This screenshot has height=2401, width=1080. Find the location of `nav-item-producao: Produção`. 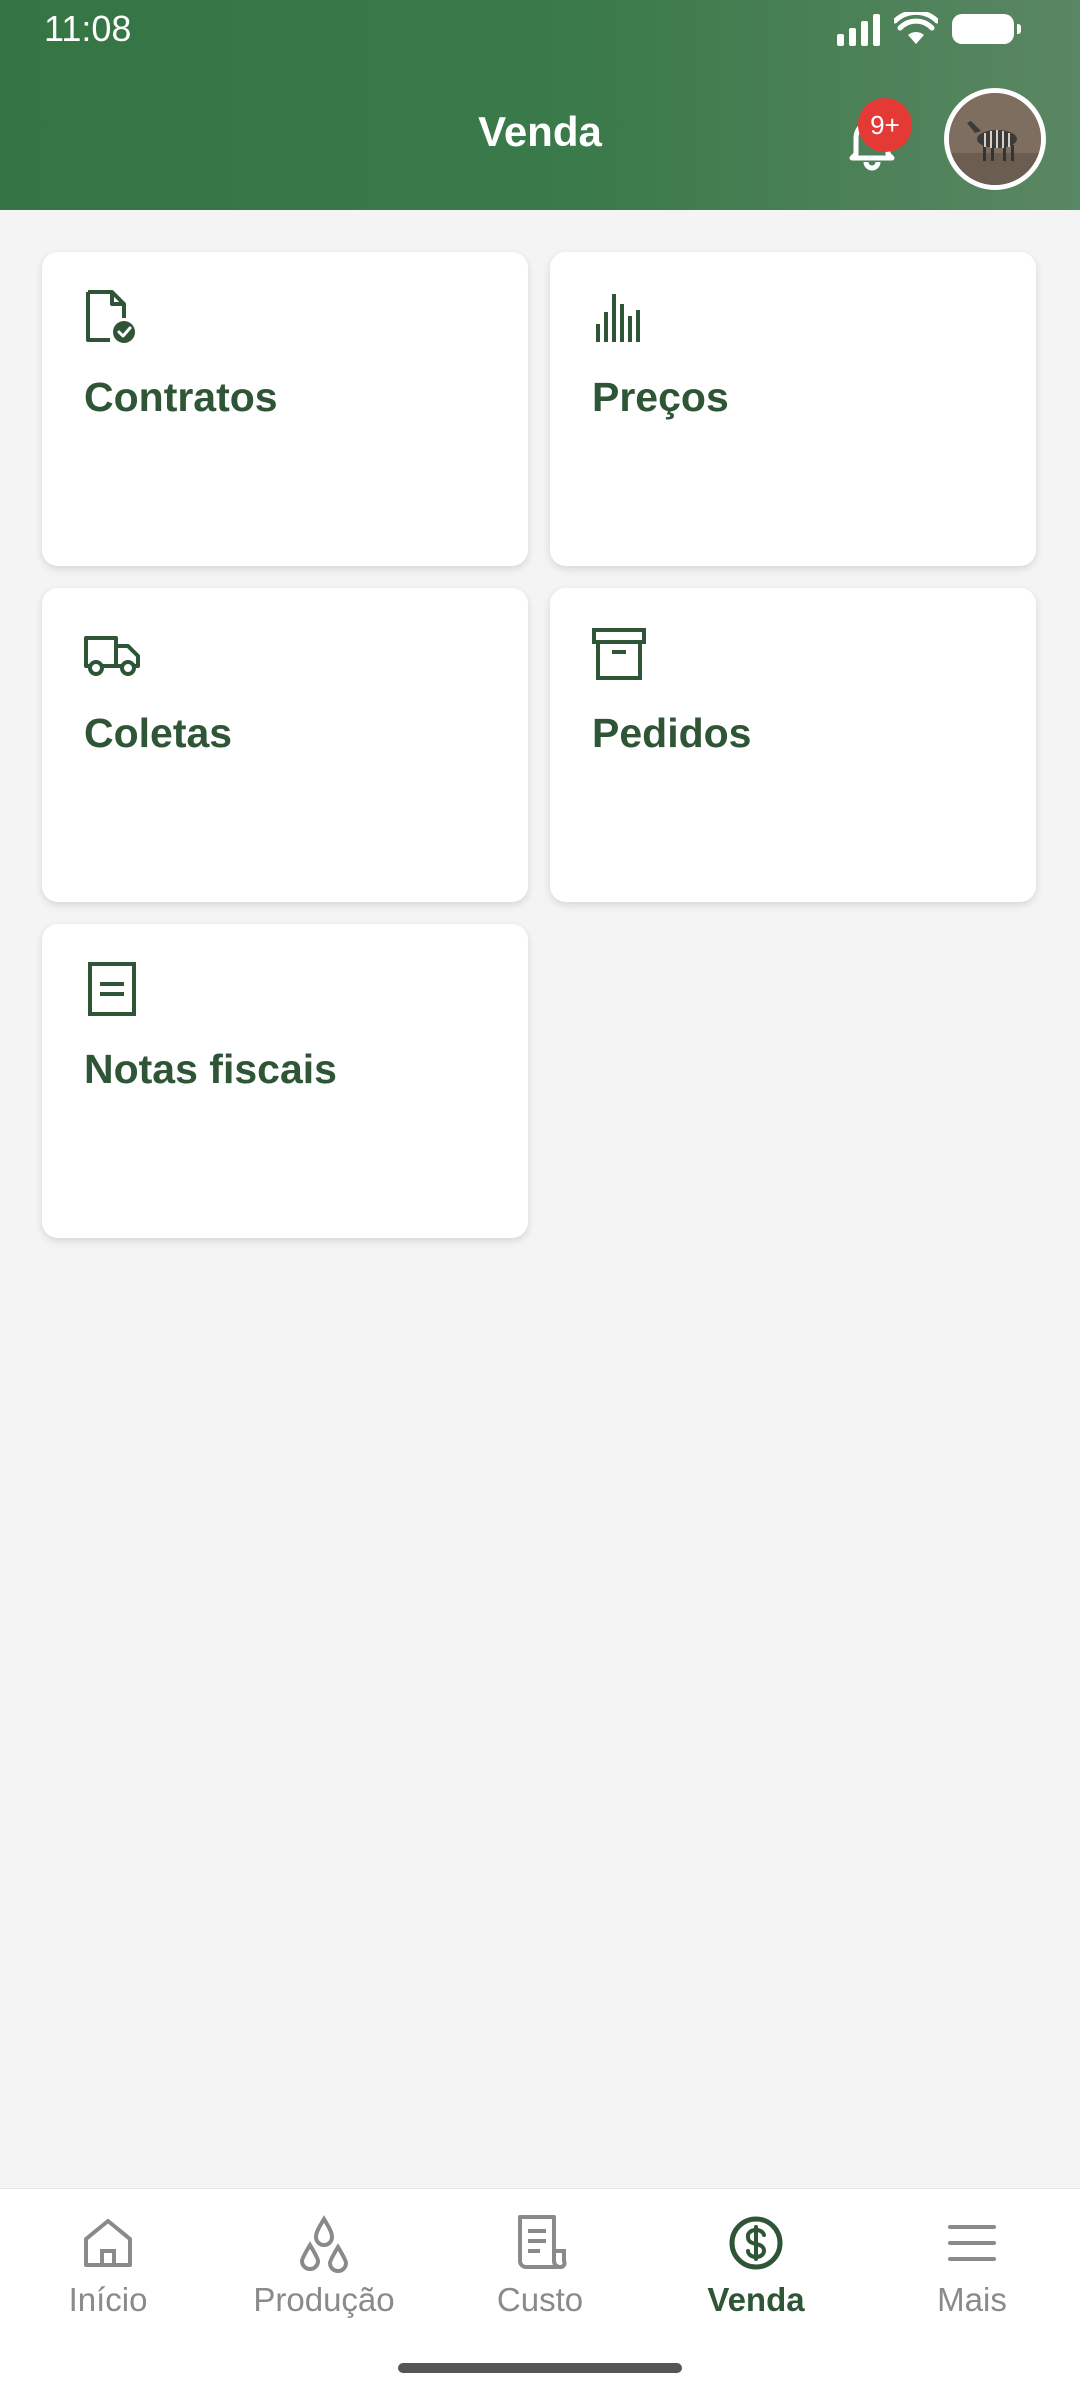

nav-item-producao: Produção is located at coordinates (324, 2266).